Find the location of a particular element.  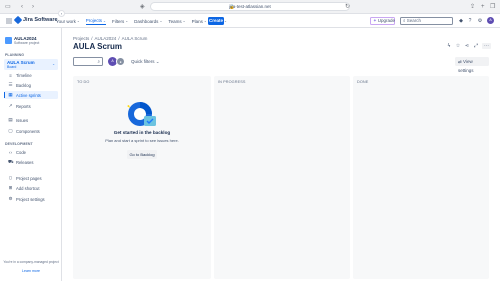

tabs-icon: ❐ is located at coordinates (492, 7).